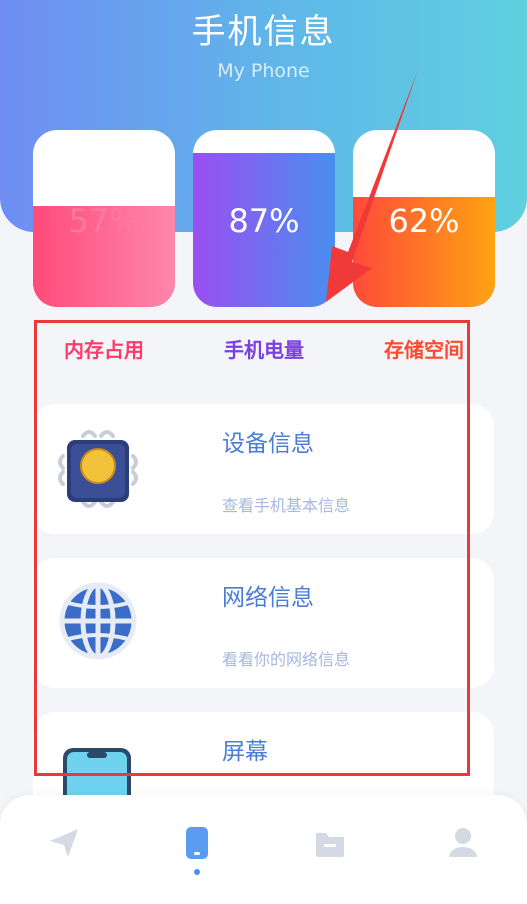 The image size is (527, 904). What do you see at coordinates (64, 843) in the screenshot?
I see `send-plane-icon` at bounding box center [64, 843].